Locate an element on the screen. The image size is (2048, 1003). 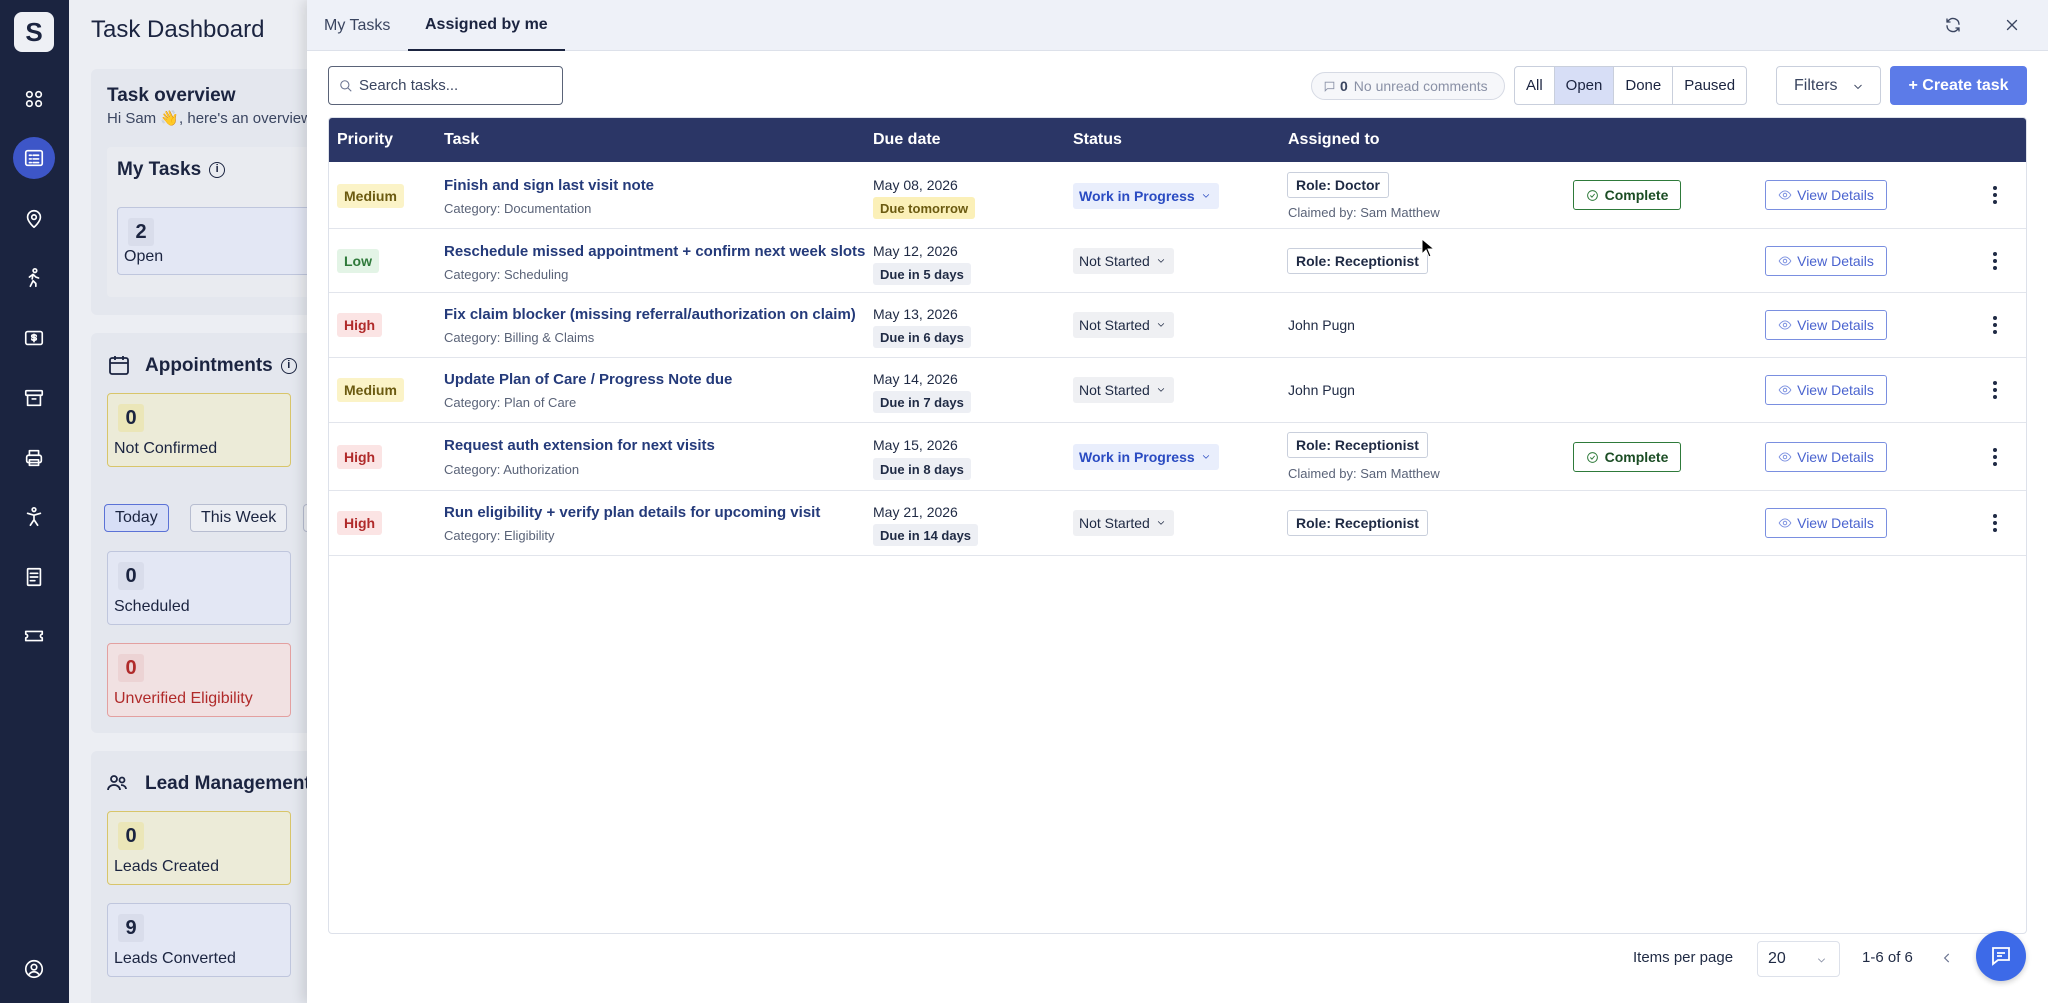
unread-comments-badge: 0 No unread comments is located at coordinates (1408, 86).